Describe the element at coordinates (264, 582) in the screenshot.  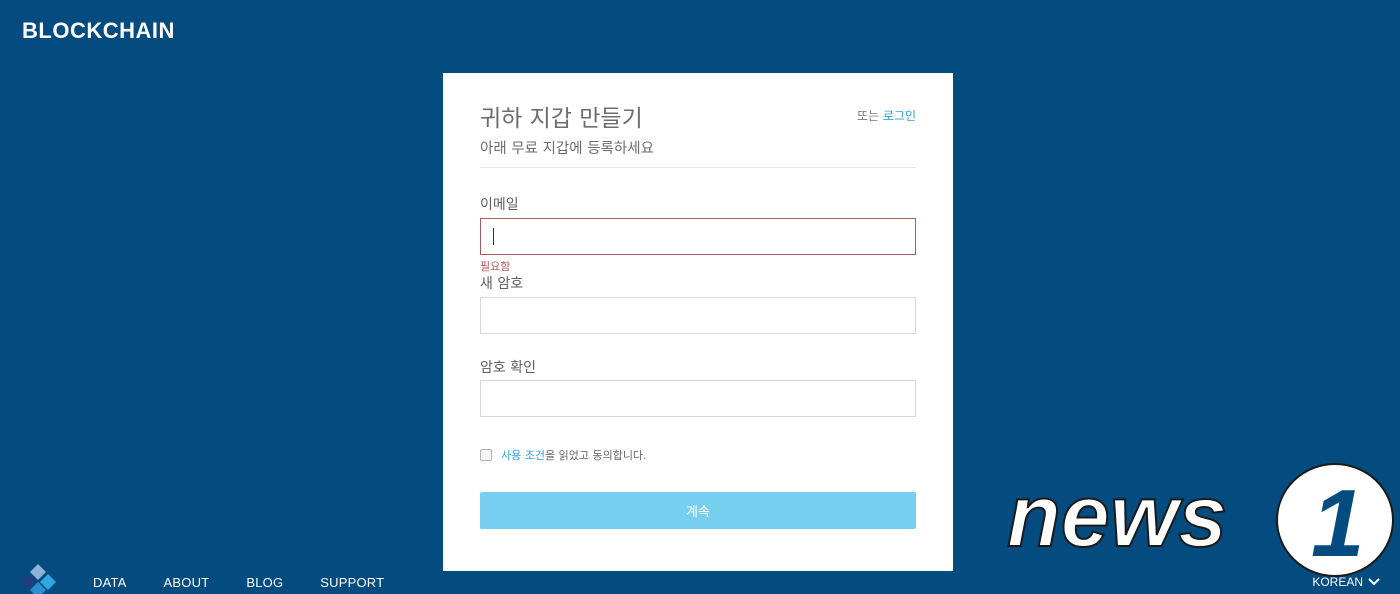
I see `footer-link-blog: BLOG` at that location.